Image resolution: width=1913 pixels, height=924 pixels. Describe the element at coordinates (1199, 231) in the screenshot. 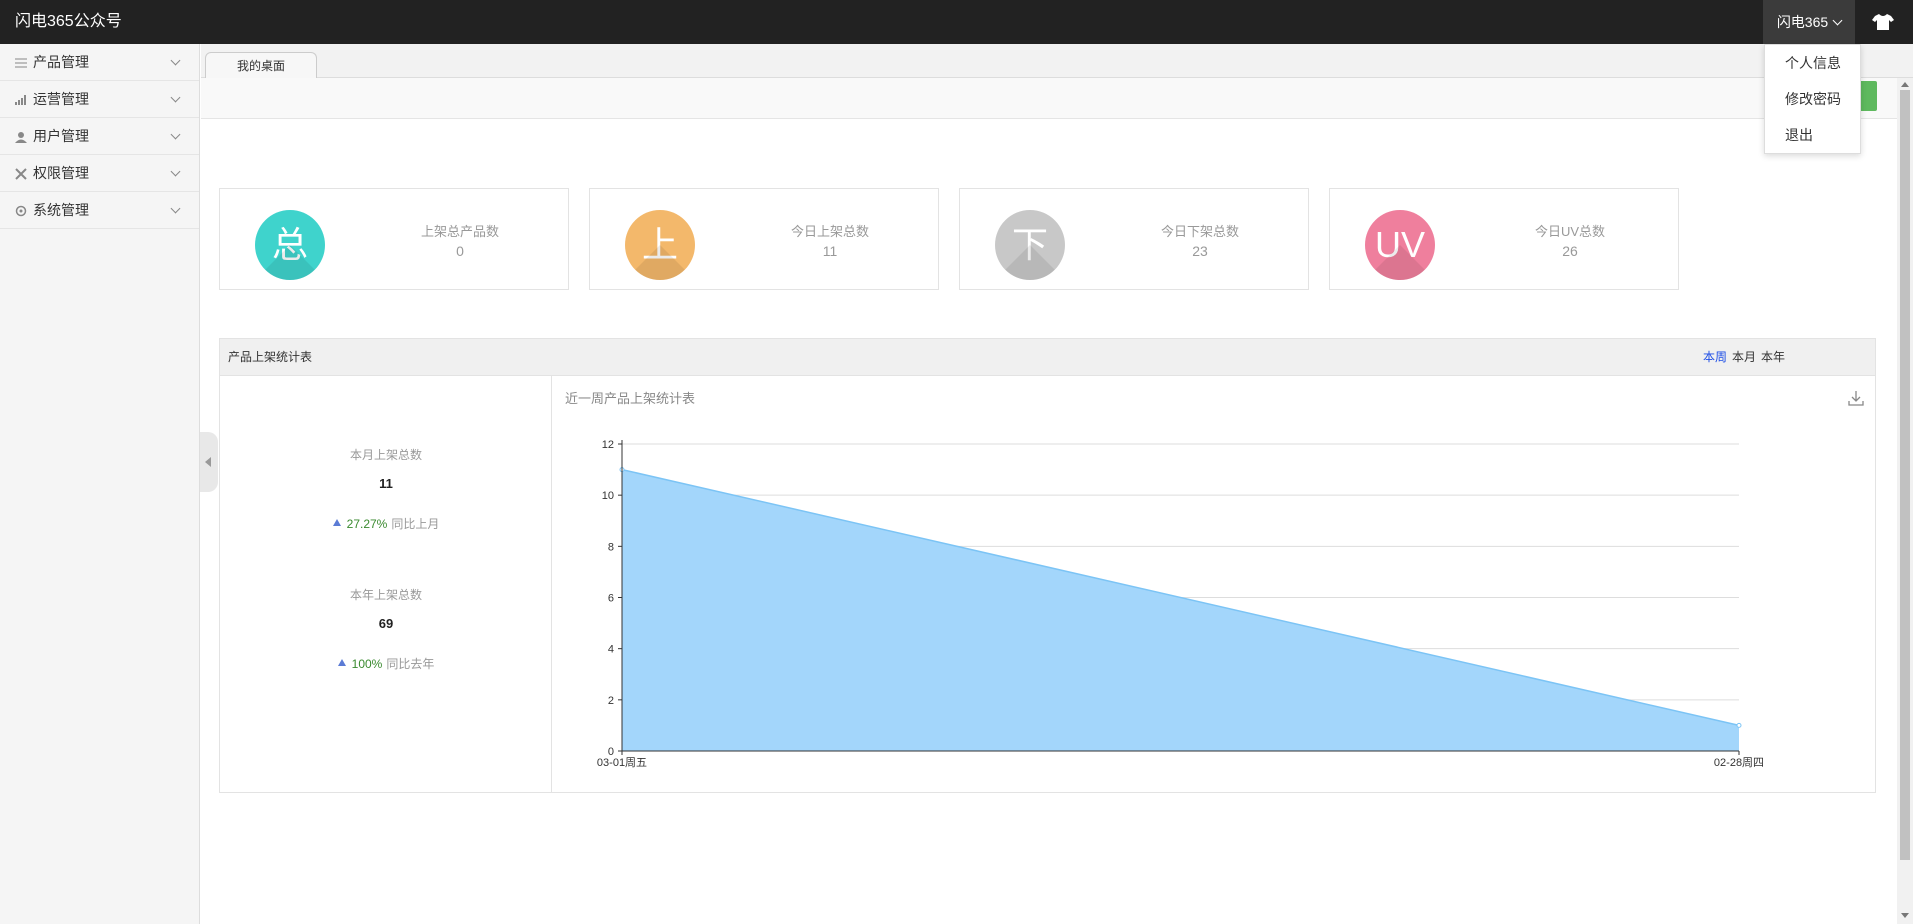

I see `stat-title: 今日下架总数` at that location.